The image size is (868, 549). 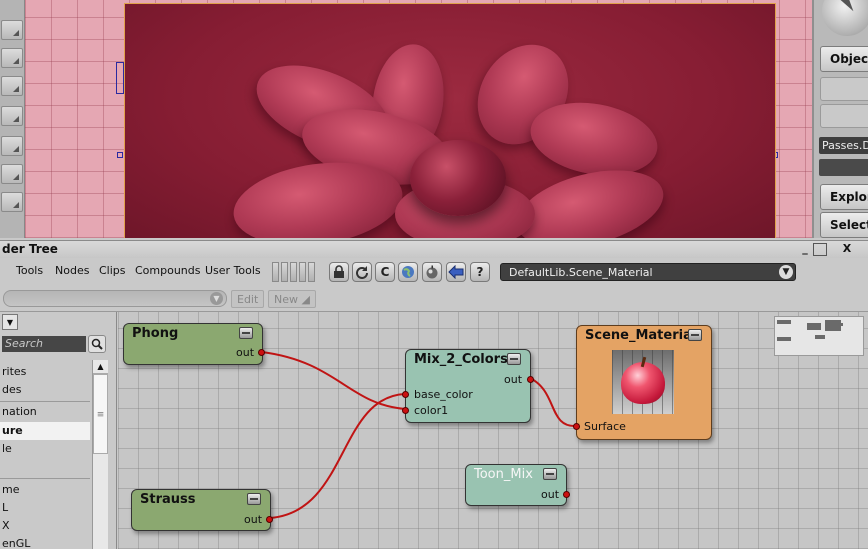 What do you see at coordinates (248, 299) in the screenshot?
I see `edit-button: Edit` at bounding box center [248, 299].